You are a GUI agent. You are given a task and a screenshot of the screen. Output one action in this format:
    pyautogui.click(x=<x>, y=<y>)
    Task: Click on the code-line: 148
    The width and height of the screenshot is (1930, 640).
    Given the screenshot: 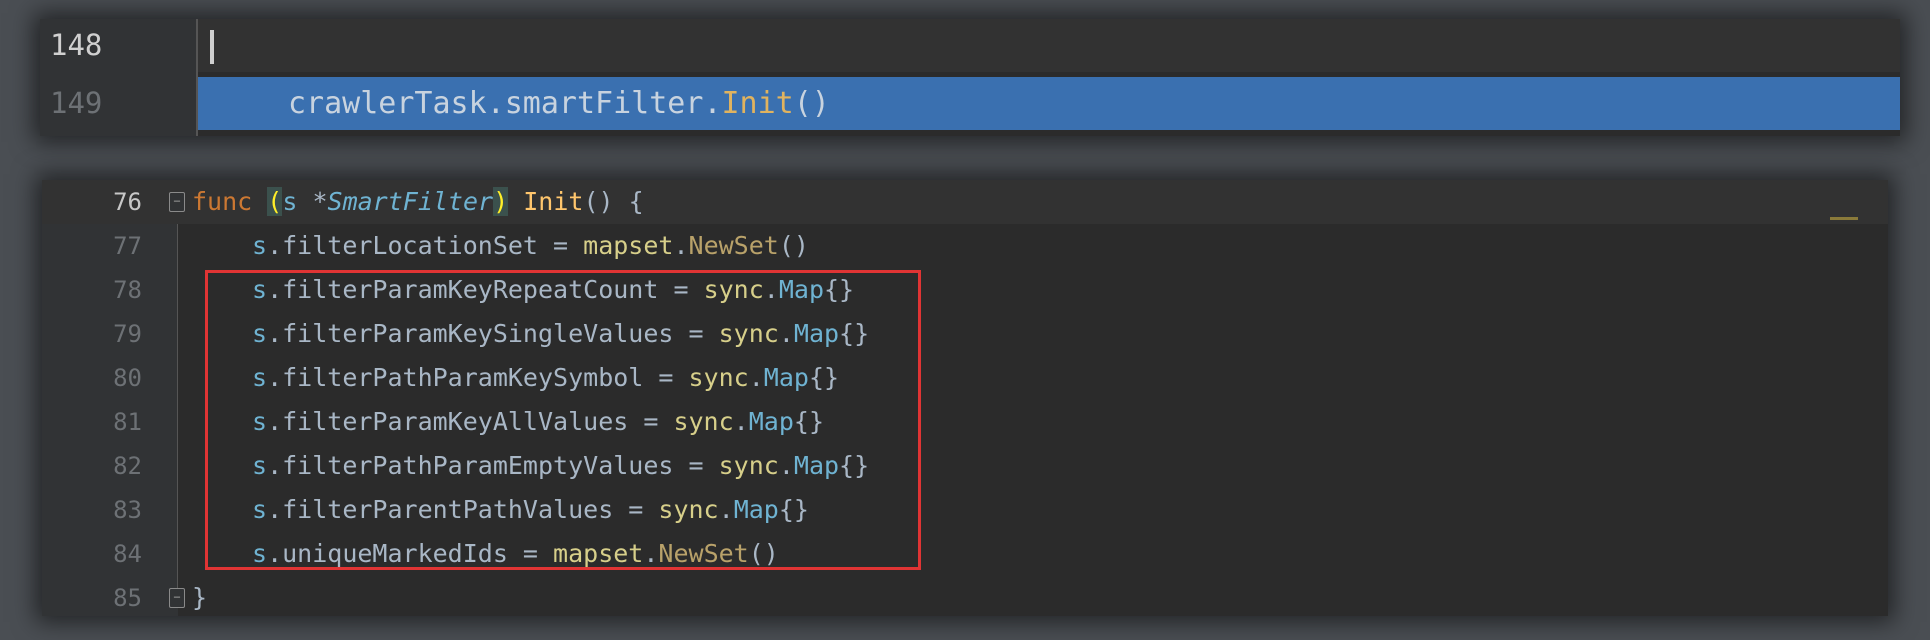 What is the action you would take?
    pyautogui.click(x=970, y=45)
    